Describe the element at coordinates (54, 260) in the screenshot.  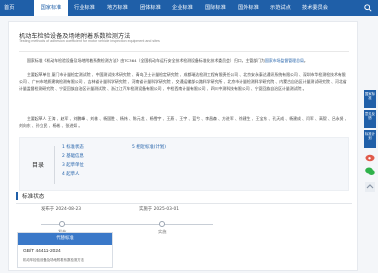
I see `replaced-standard-name: 机动车检验设备及场地附着系数检测方法` at that location.